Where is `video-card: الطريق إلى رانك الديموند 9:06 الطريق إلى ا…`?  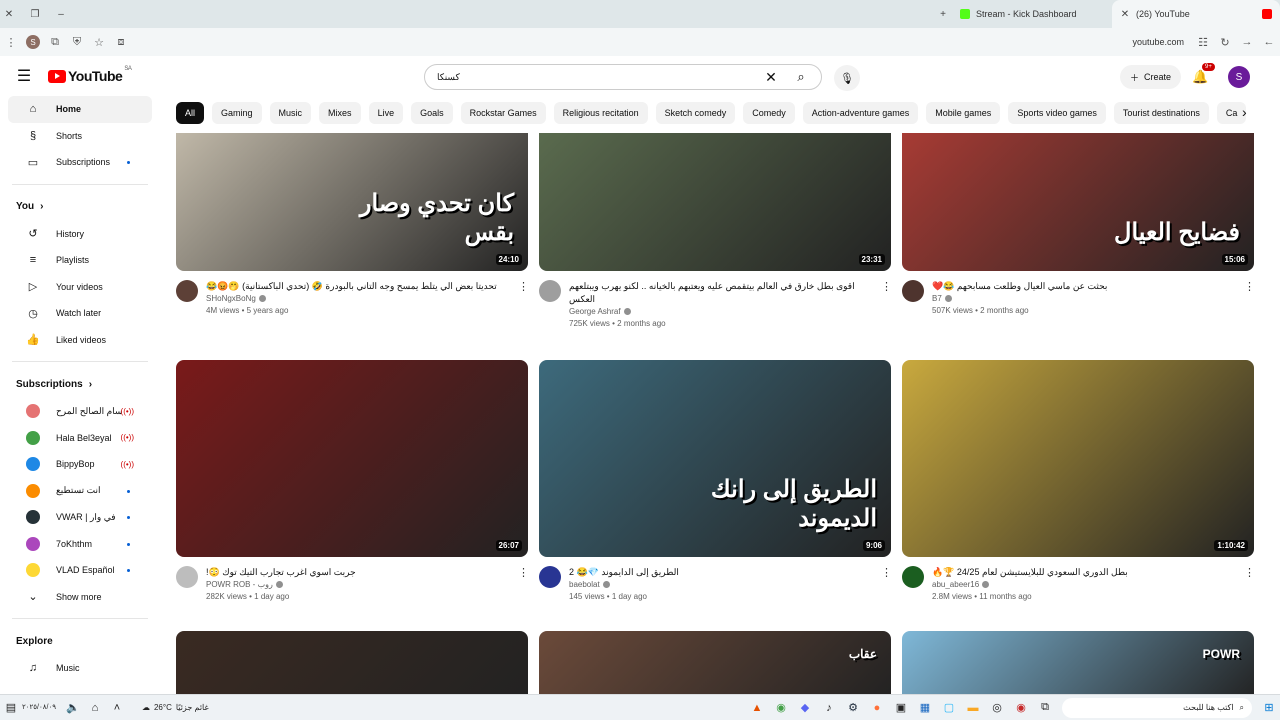
video-card: الطريق إلى رانك الديموند 9:06 الطريق إلى ا… is located at coordinates (715, 480).